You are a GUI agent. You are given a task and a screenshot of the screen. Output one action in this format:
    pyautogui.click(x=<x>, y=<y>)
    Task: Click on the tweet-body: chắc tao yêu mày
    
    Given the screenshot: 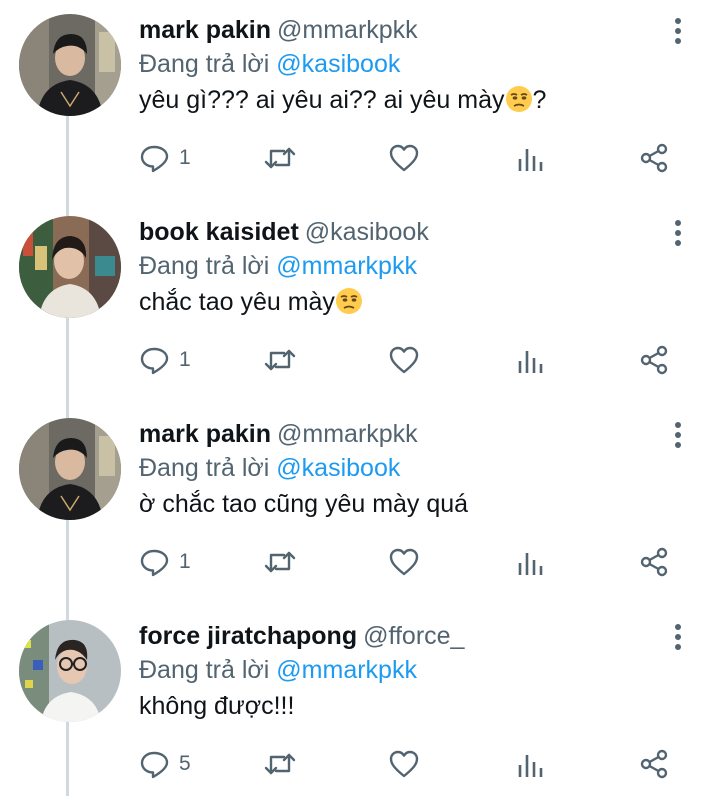 What is the action you would take?
    pyautogui.click(x=237, y=302)
    